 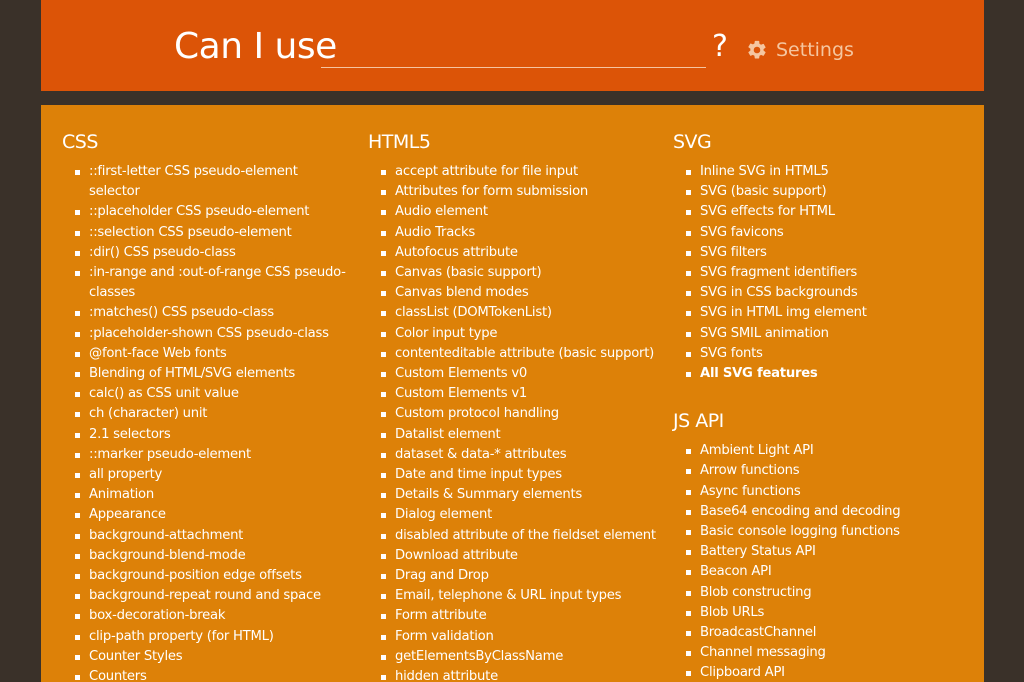 I want to click on feature-link: Appearance, so click(x=127, y=514).